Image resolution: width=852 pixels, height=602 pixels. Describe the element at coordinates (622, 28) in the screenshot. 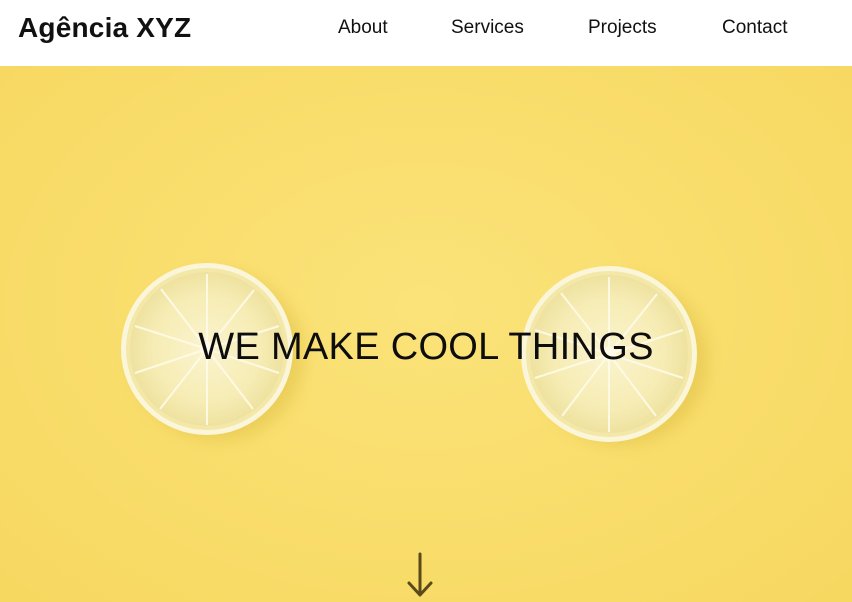

I see `nav-link-projects: Projects` at that location.